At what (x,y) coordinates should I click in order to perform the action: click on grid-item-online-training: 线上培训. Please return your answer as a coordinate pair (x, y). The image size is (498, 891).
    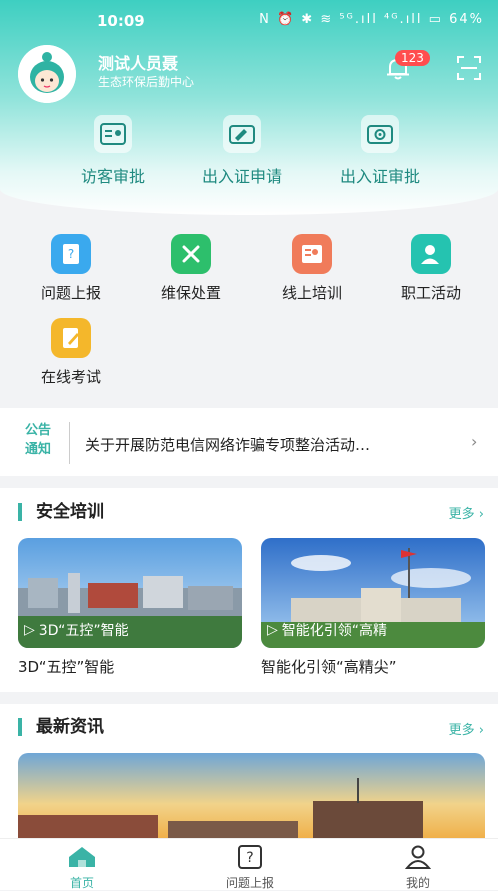
    Looking at the image, I should click on (312, 268).